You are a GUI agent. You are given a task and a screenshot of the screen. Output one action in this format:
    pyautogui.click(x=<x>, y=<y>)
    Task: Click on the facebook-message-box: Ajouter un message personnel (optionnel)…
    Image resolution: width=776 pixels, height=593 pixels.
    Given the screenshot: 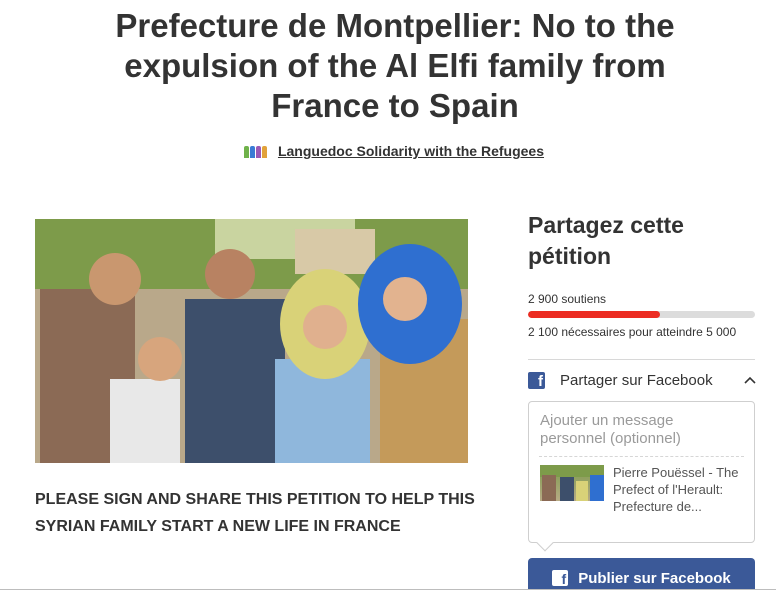 What is the action you would take?
    pyautogui.click(x=641, y=476)
    